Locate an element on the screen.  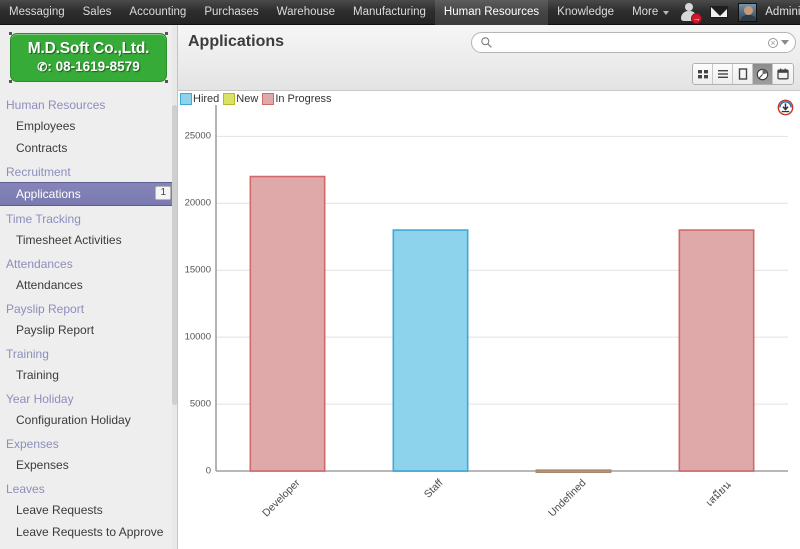
menu-item-sales: Sales is located at coordinates (97, 12).